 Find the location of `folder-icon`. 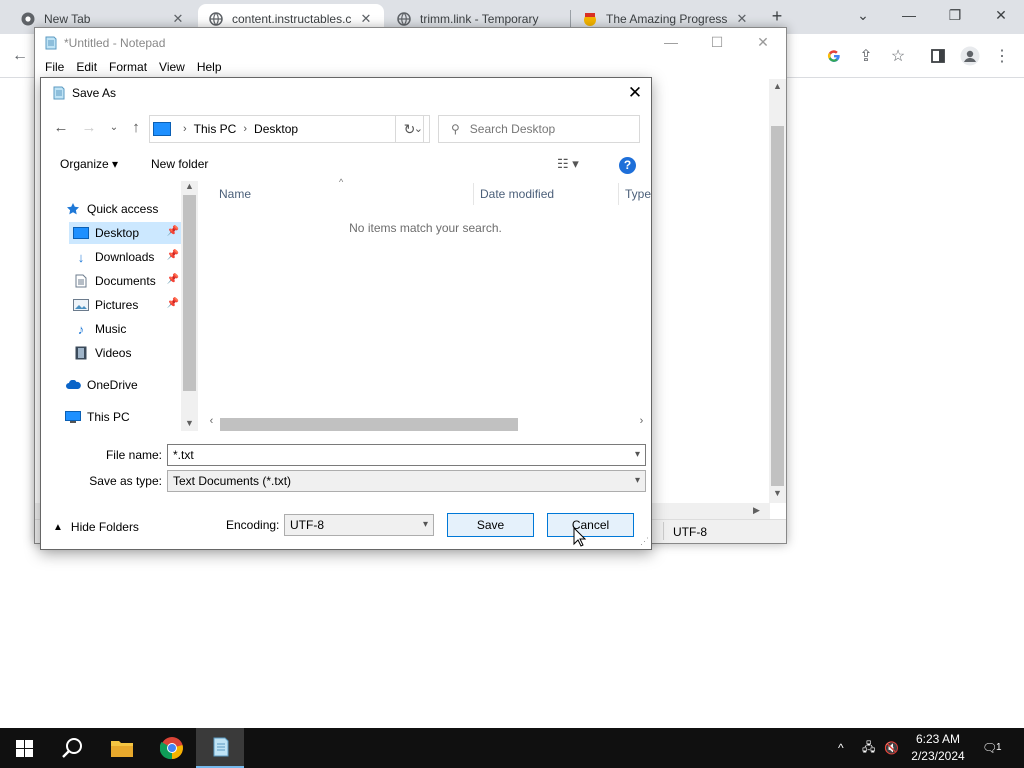

folder-icon is located at coordinates (122, 749).